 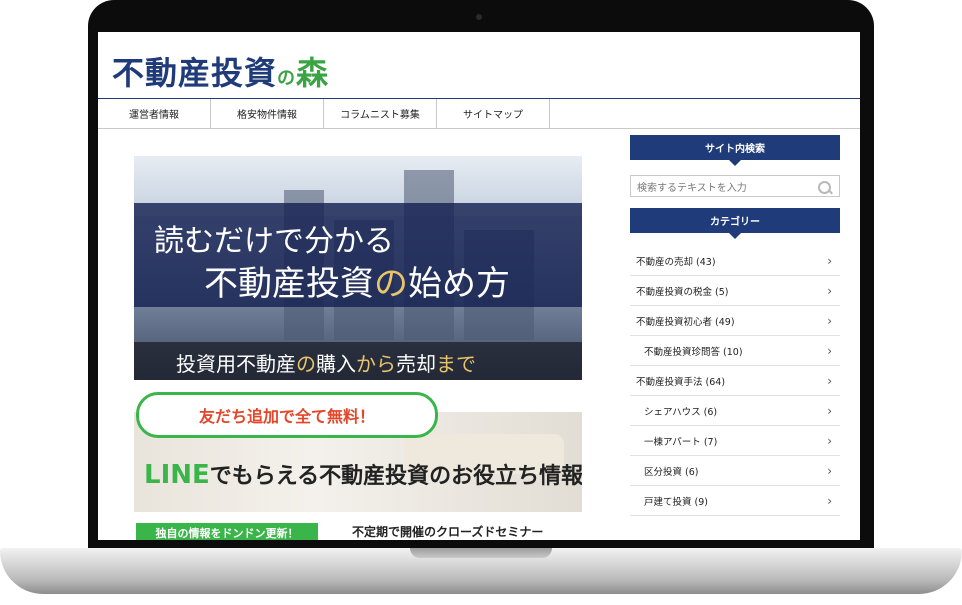 I want to click on search-input: 検索するテキストを入力, so click(x=735, y=186).